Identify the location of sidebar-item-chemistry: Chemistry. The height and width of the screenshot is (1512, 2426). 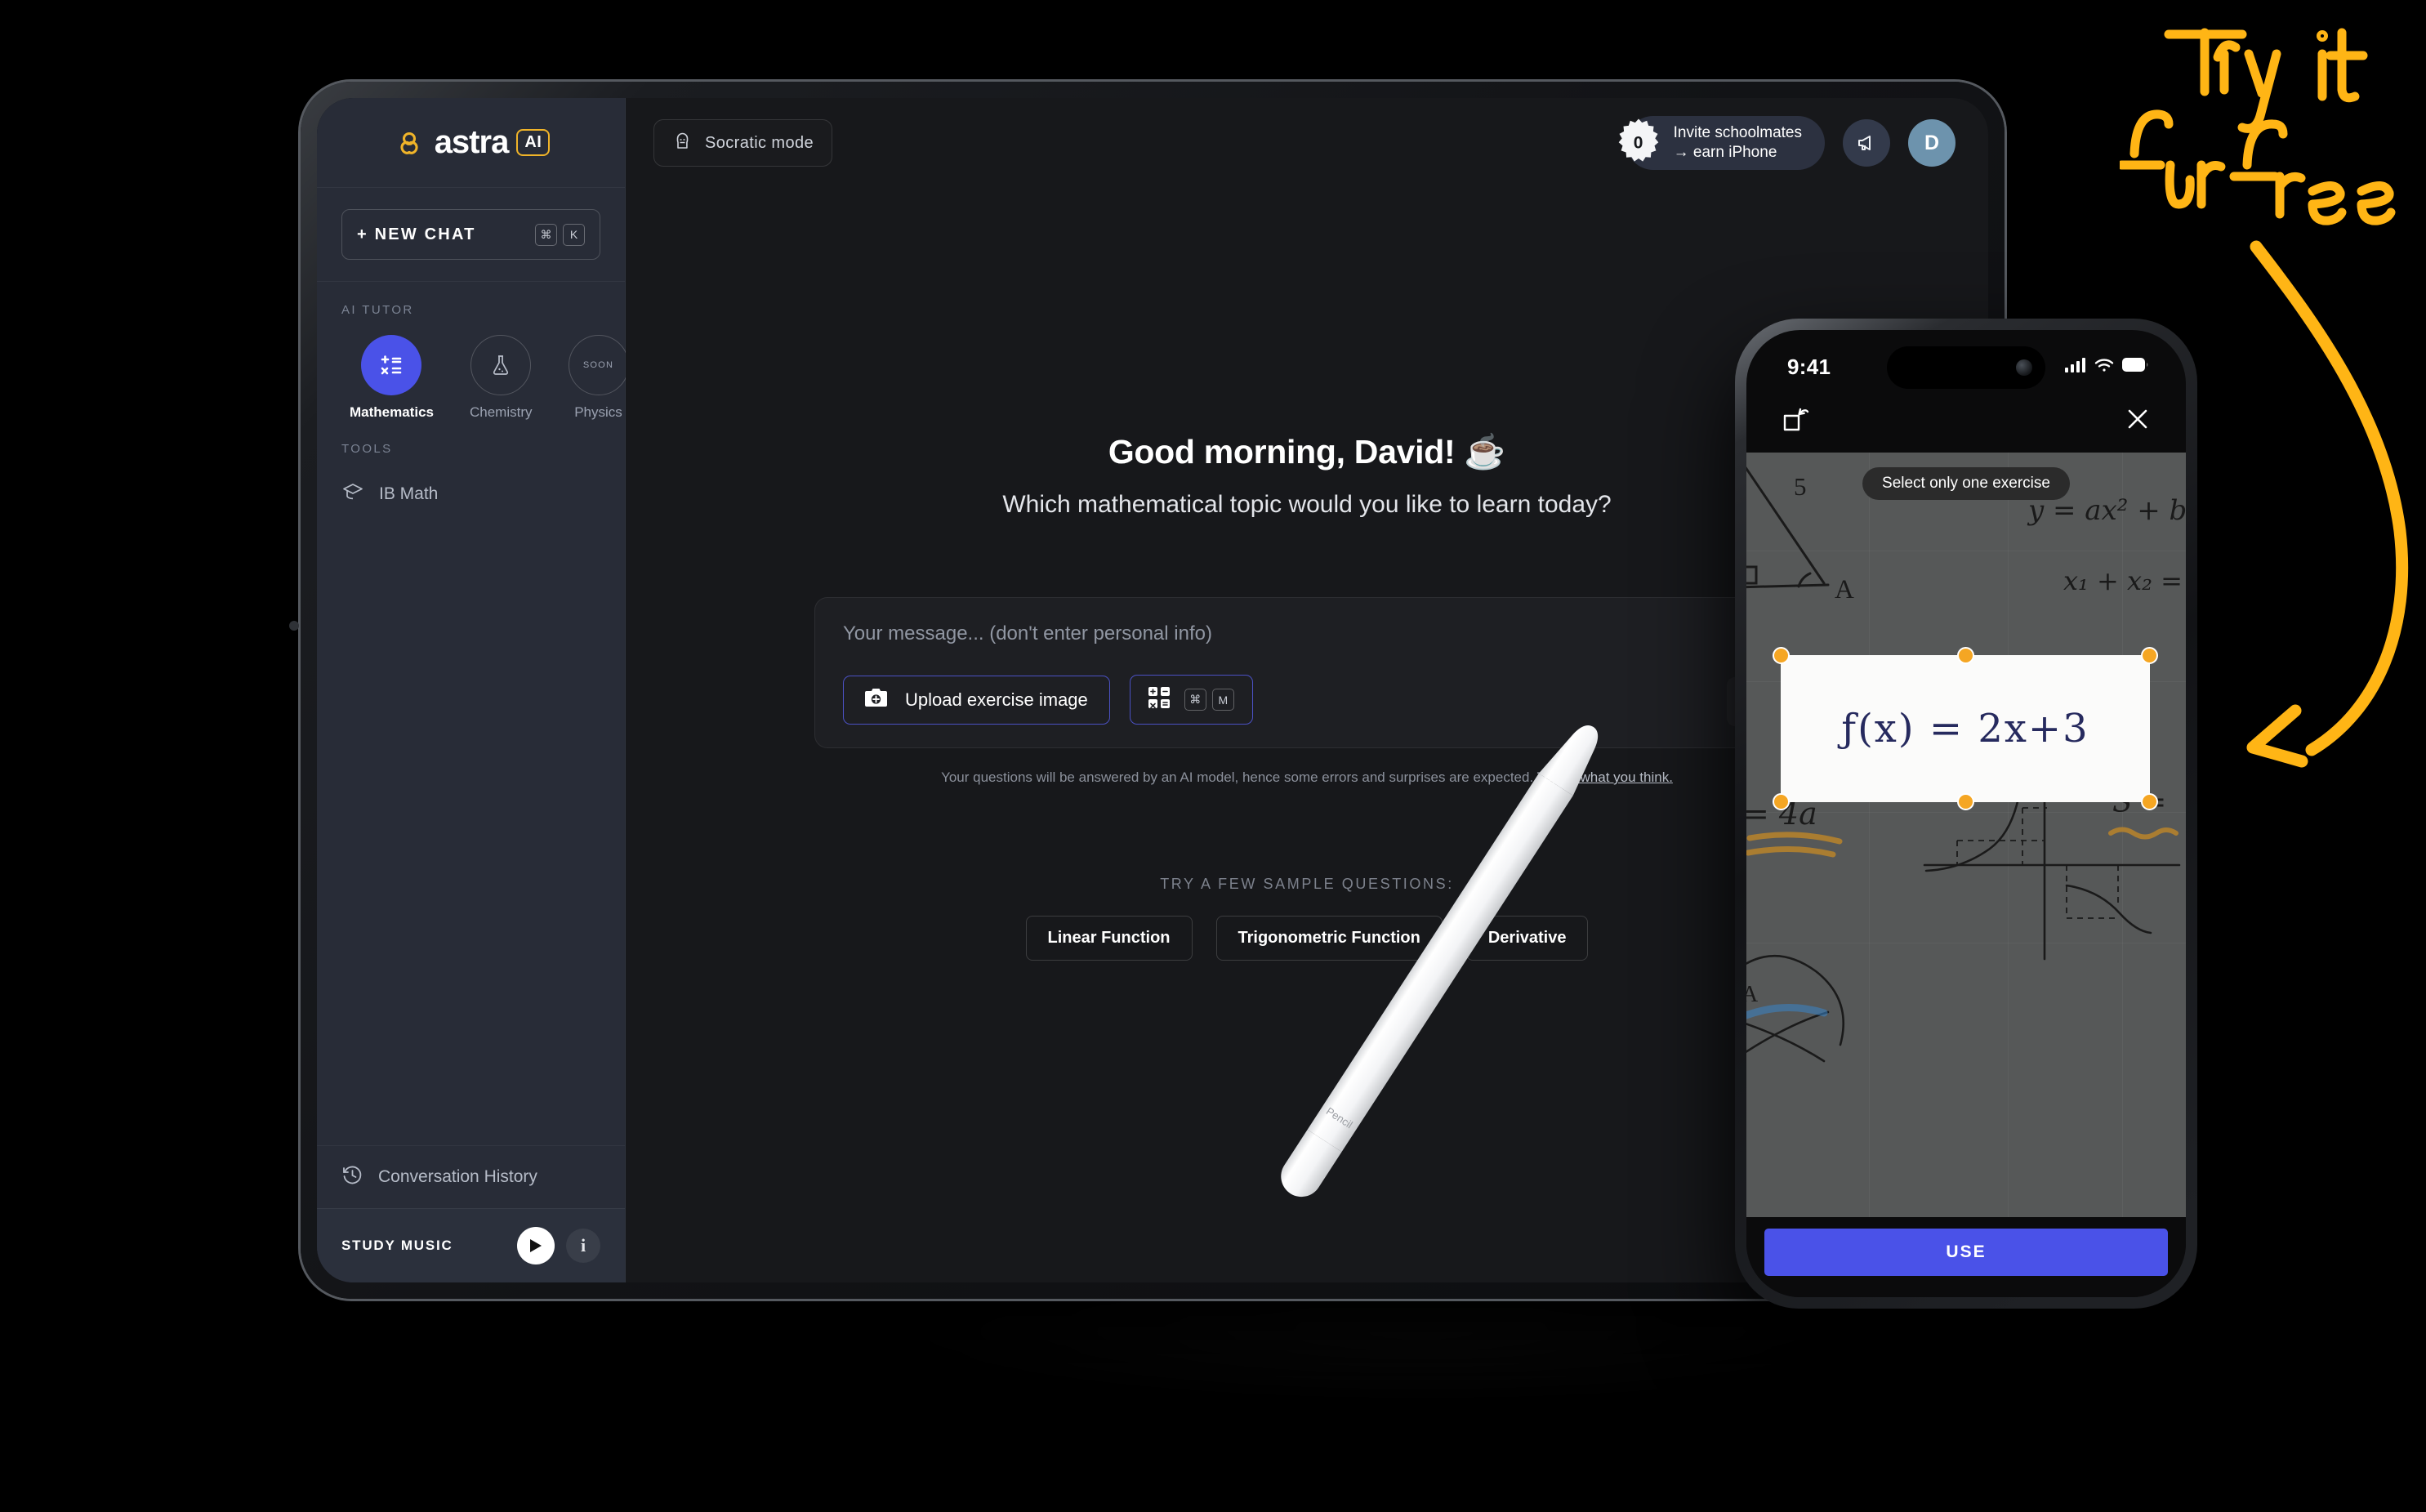
(501, 378).